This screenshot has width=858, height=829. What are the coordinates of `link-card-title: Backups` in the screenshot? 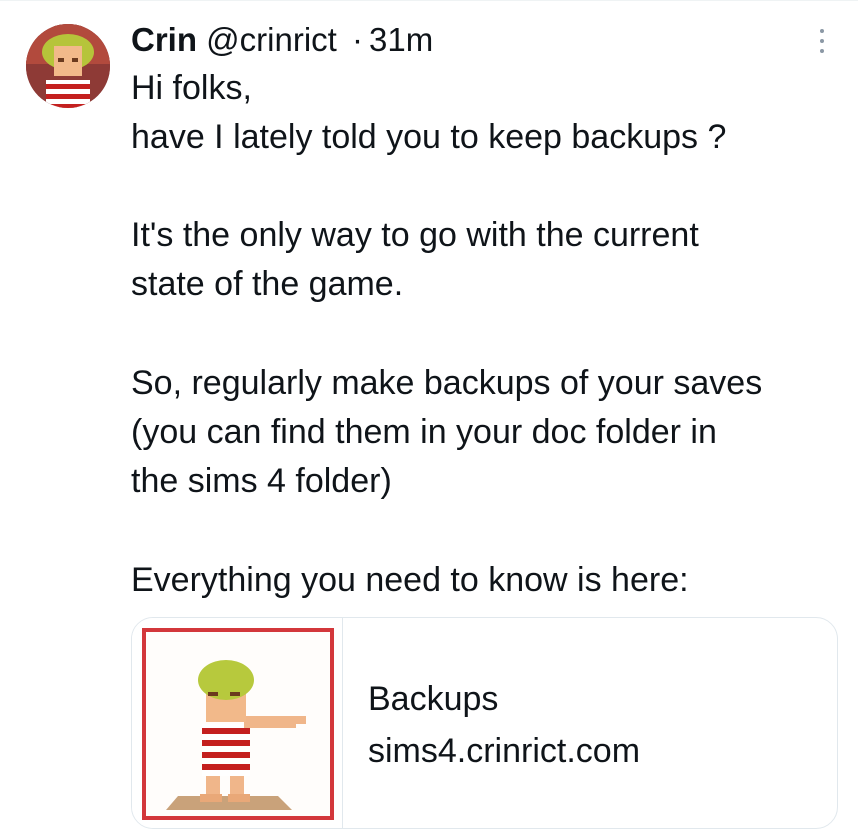 It's located at (433, 699).